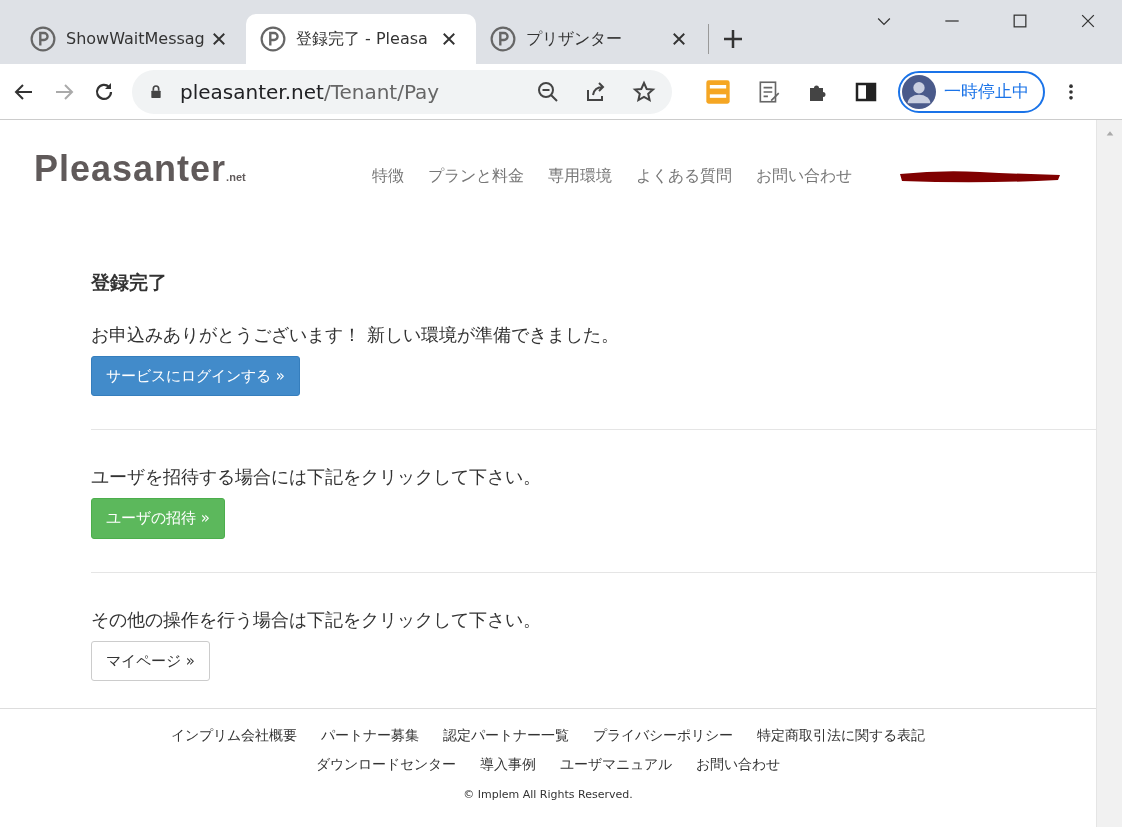 This screenshot has width=1122, height=827. What do you see at coordinates (370, 735) in the screenshot?
I see `footer-link: パートナー募集` at bounding box center [370, 735].